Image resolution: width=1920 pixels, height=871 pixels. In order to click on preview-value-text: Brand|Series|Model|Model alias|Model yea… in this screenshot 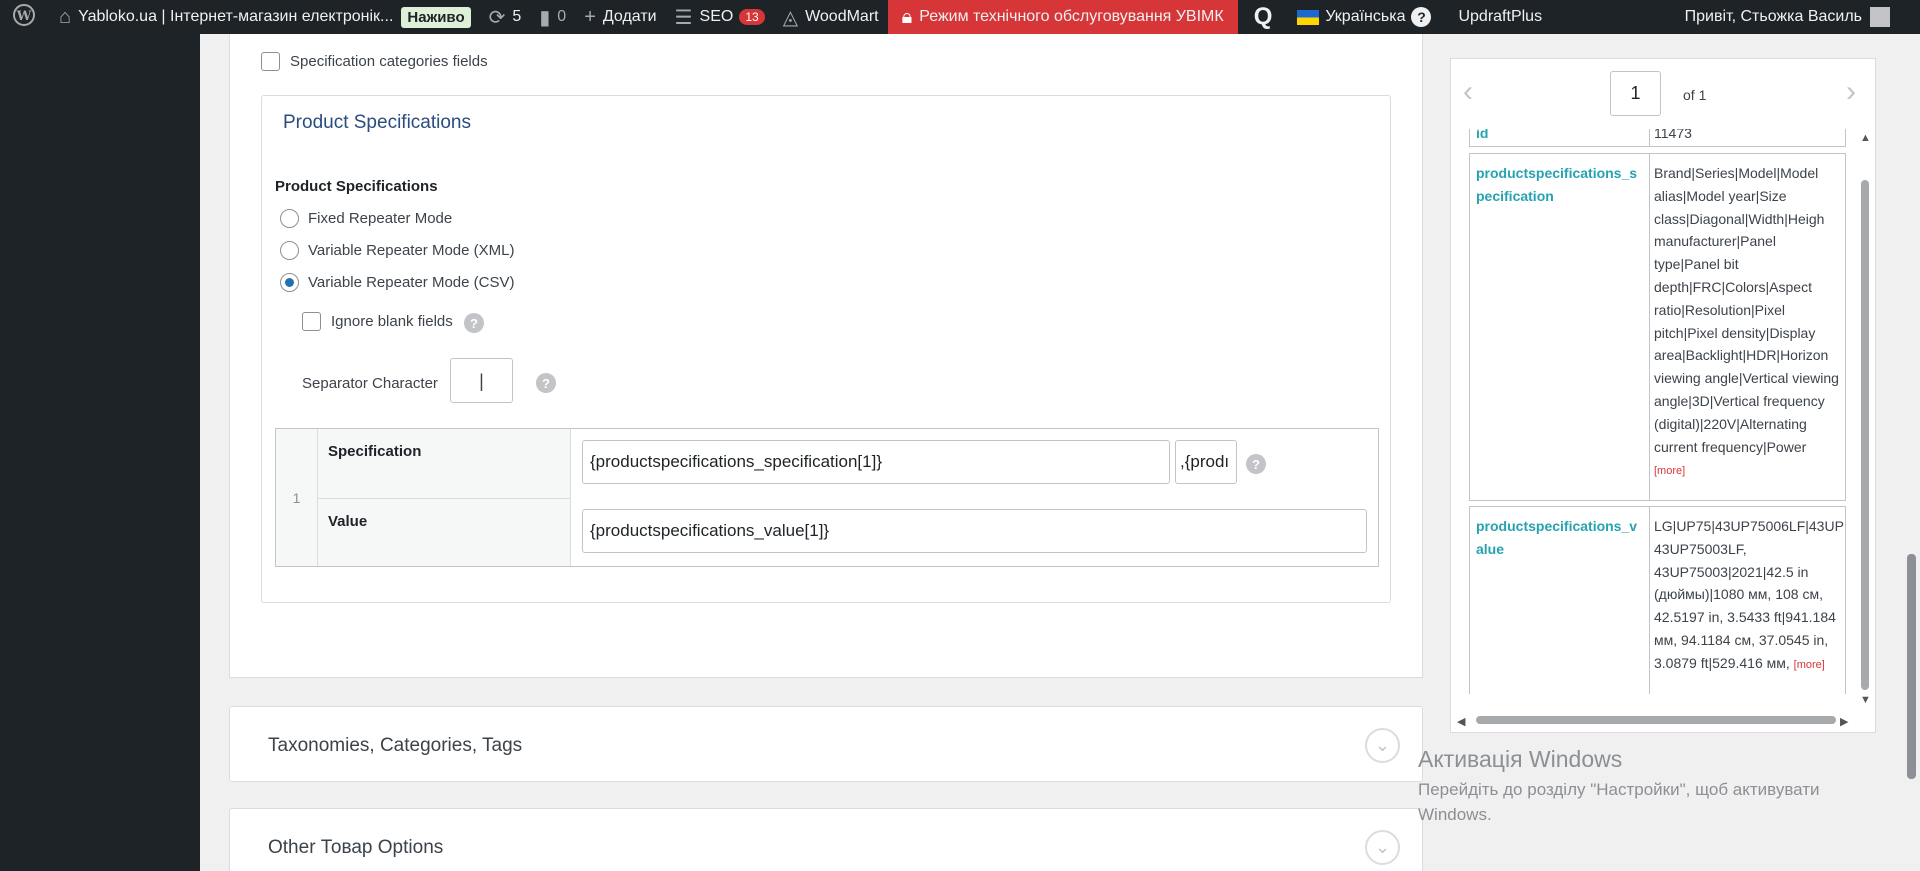, I will do `click(1746, 310)`.